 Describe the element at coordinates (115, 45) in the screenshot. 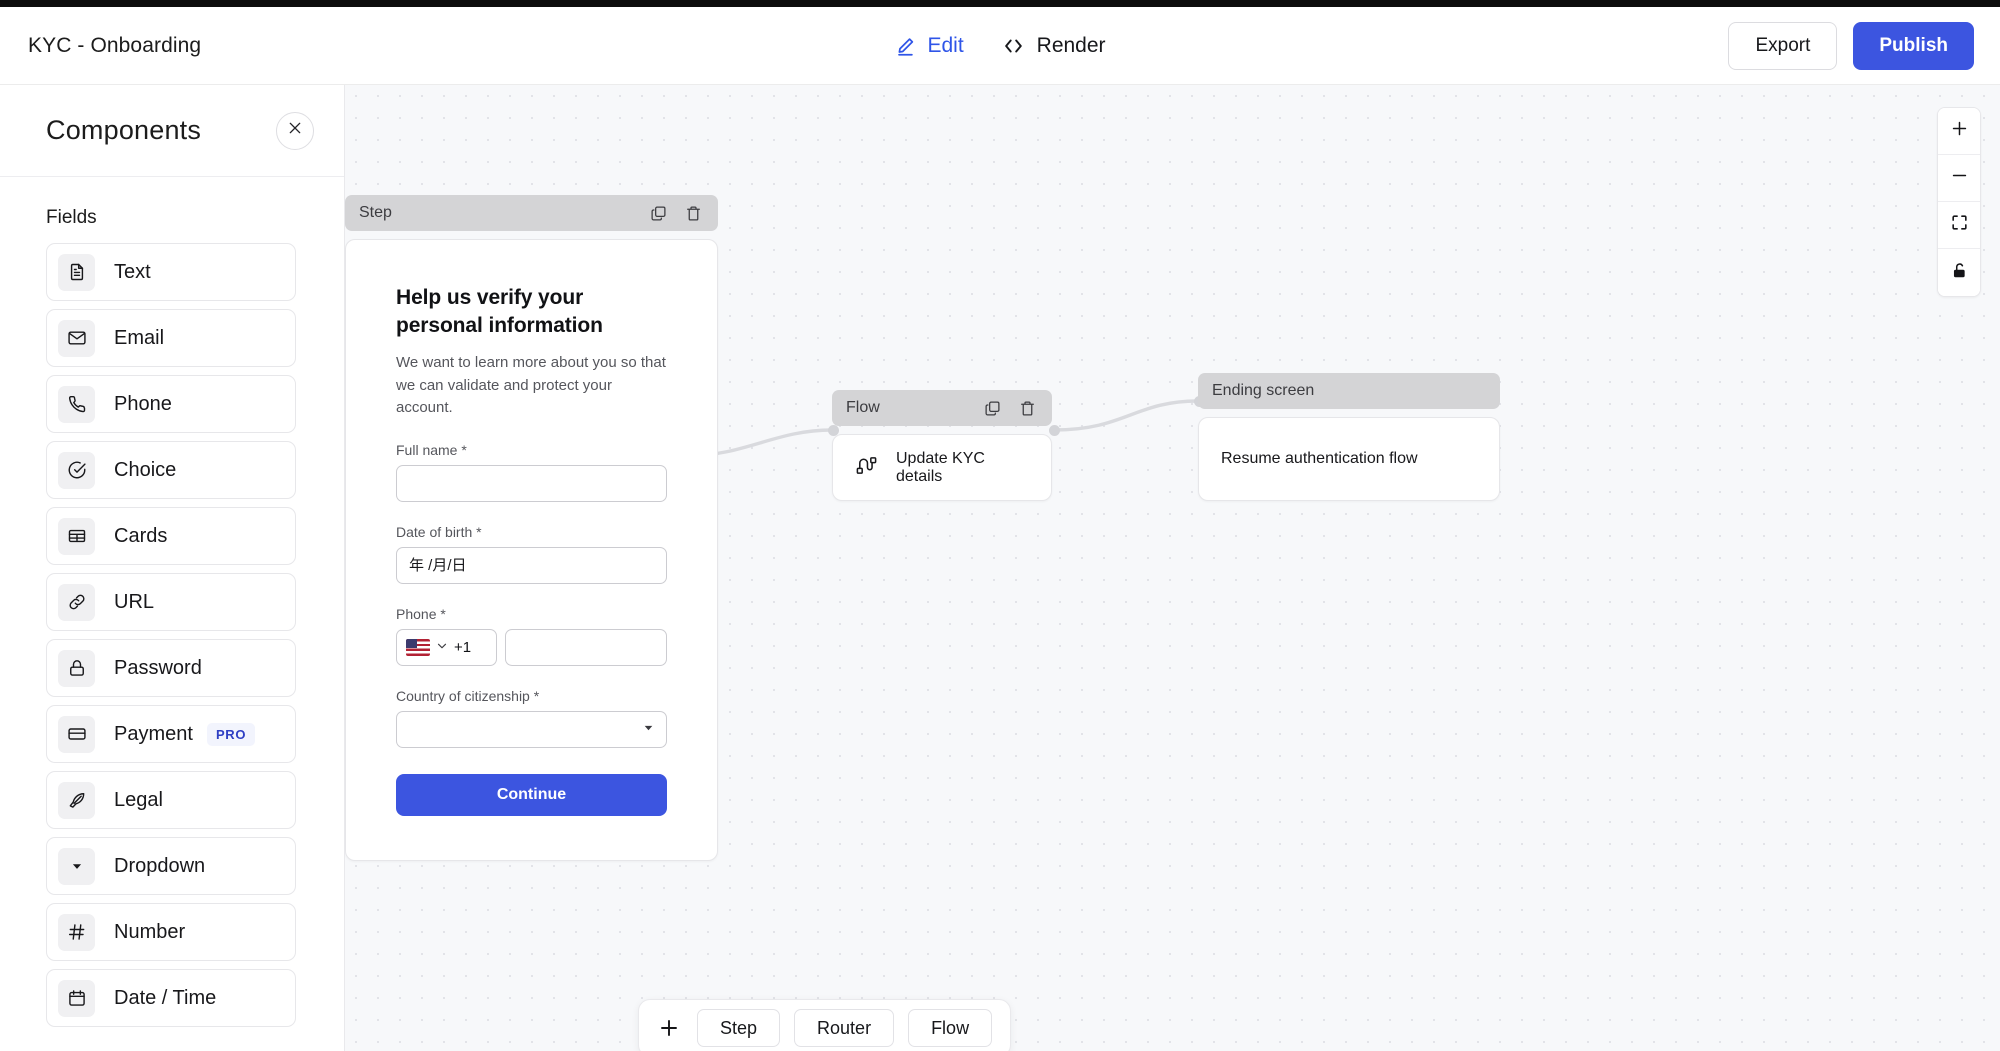

I see `page-title: KYC - Onboarding` at that location.